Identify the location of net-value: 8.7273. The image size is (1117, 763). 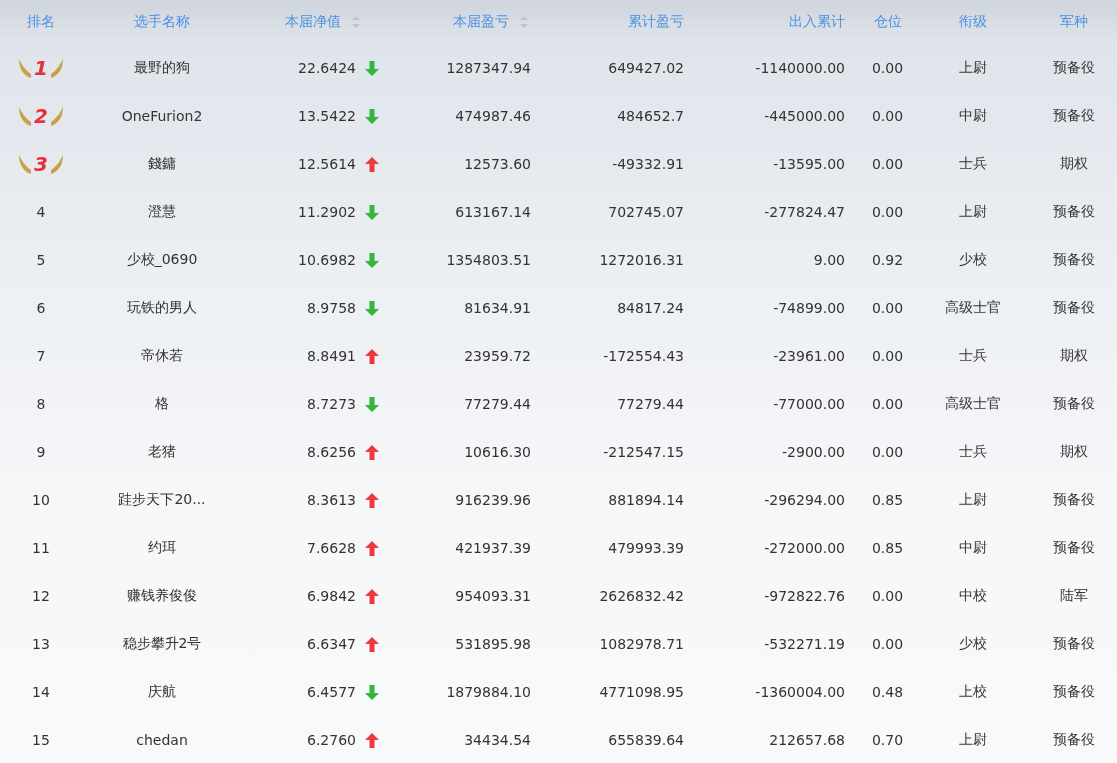
(331, 404).